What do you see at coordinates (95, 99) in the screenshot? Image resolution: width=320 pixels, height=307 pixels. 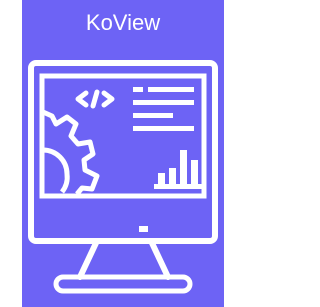 I see `code-icon` at bounding box center [95, 99].